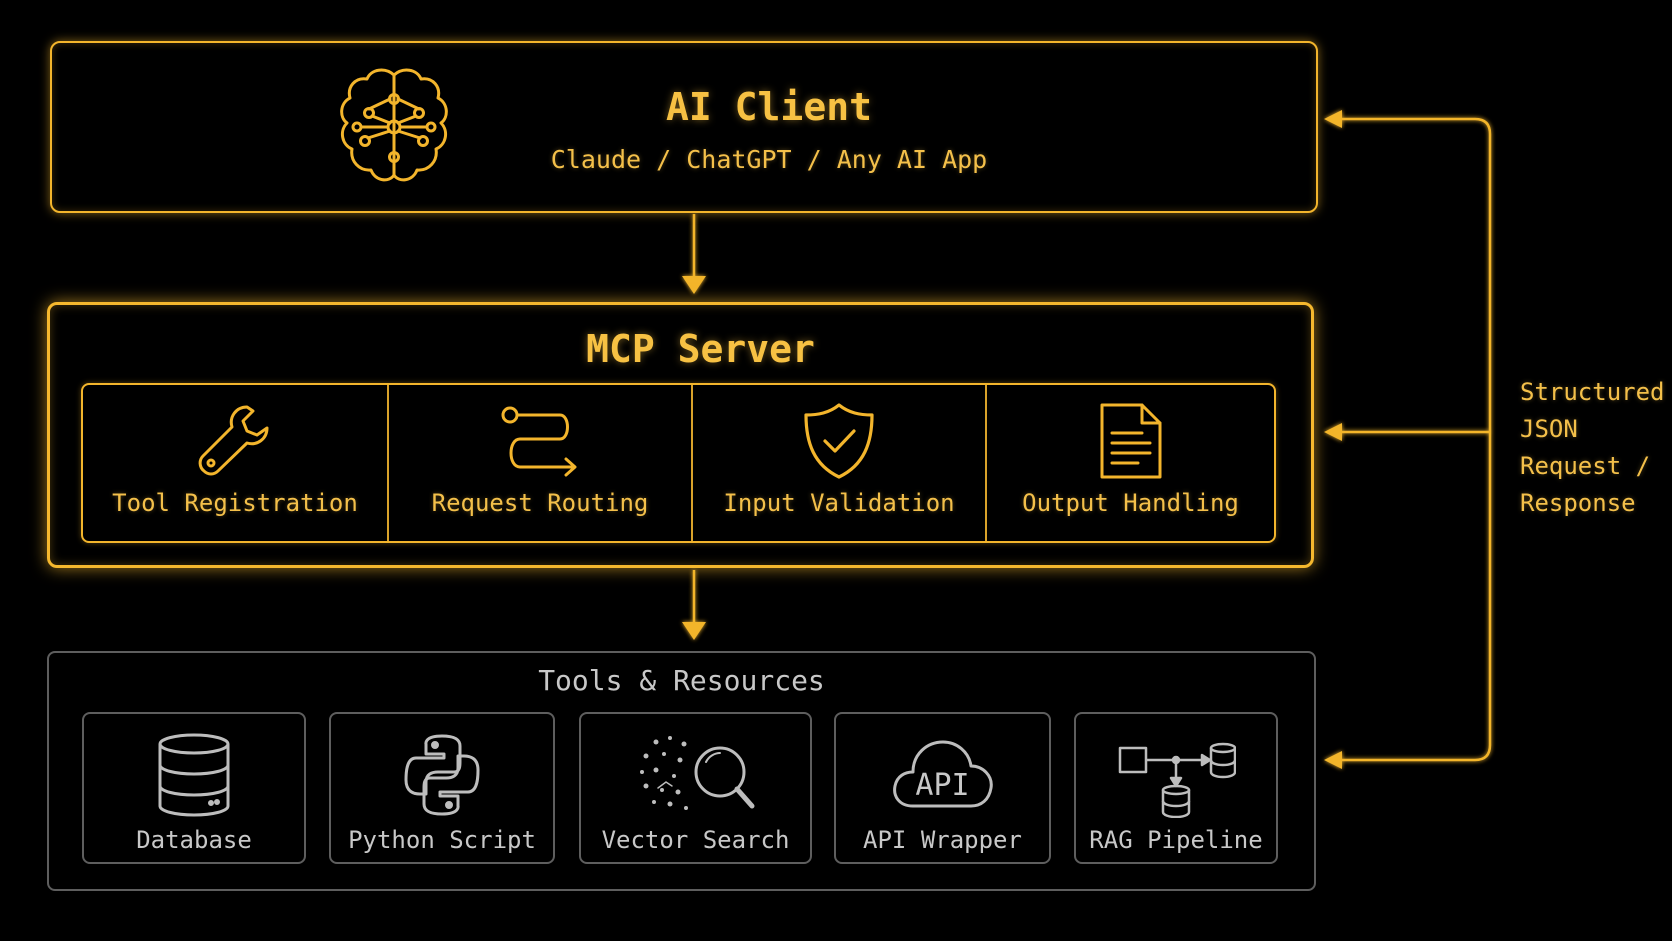 Image resolution: width=1672 pixels, height=941 pixels. What do you see at coordinates (1592, 448) in the screenshot?
I see `side-note: Structured JSON Request / Response` at bounding box center [1592, 448].